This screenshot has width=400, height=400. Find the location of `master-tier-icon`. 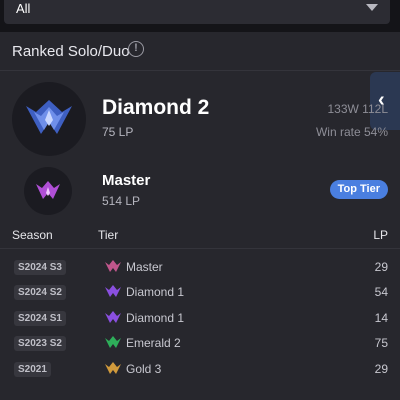

master-tier-icon is located at coordinates (113, 266).